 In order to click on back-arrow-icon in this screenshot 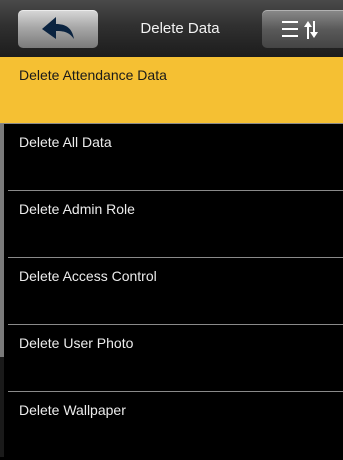, I will do `click(58, 28)`.